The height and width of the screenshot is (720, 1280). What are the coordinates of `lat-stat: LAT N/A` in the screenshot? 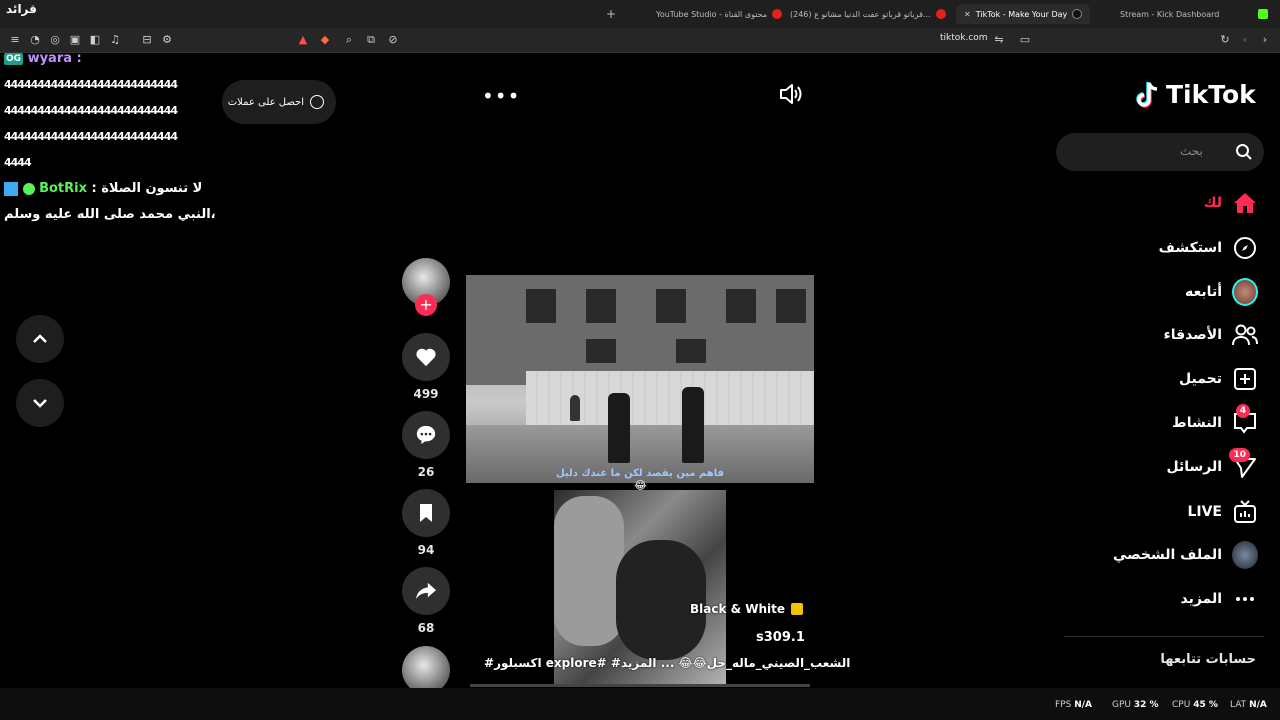 It's located at (1248, 705).